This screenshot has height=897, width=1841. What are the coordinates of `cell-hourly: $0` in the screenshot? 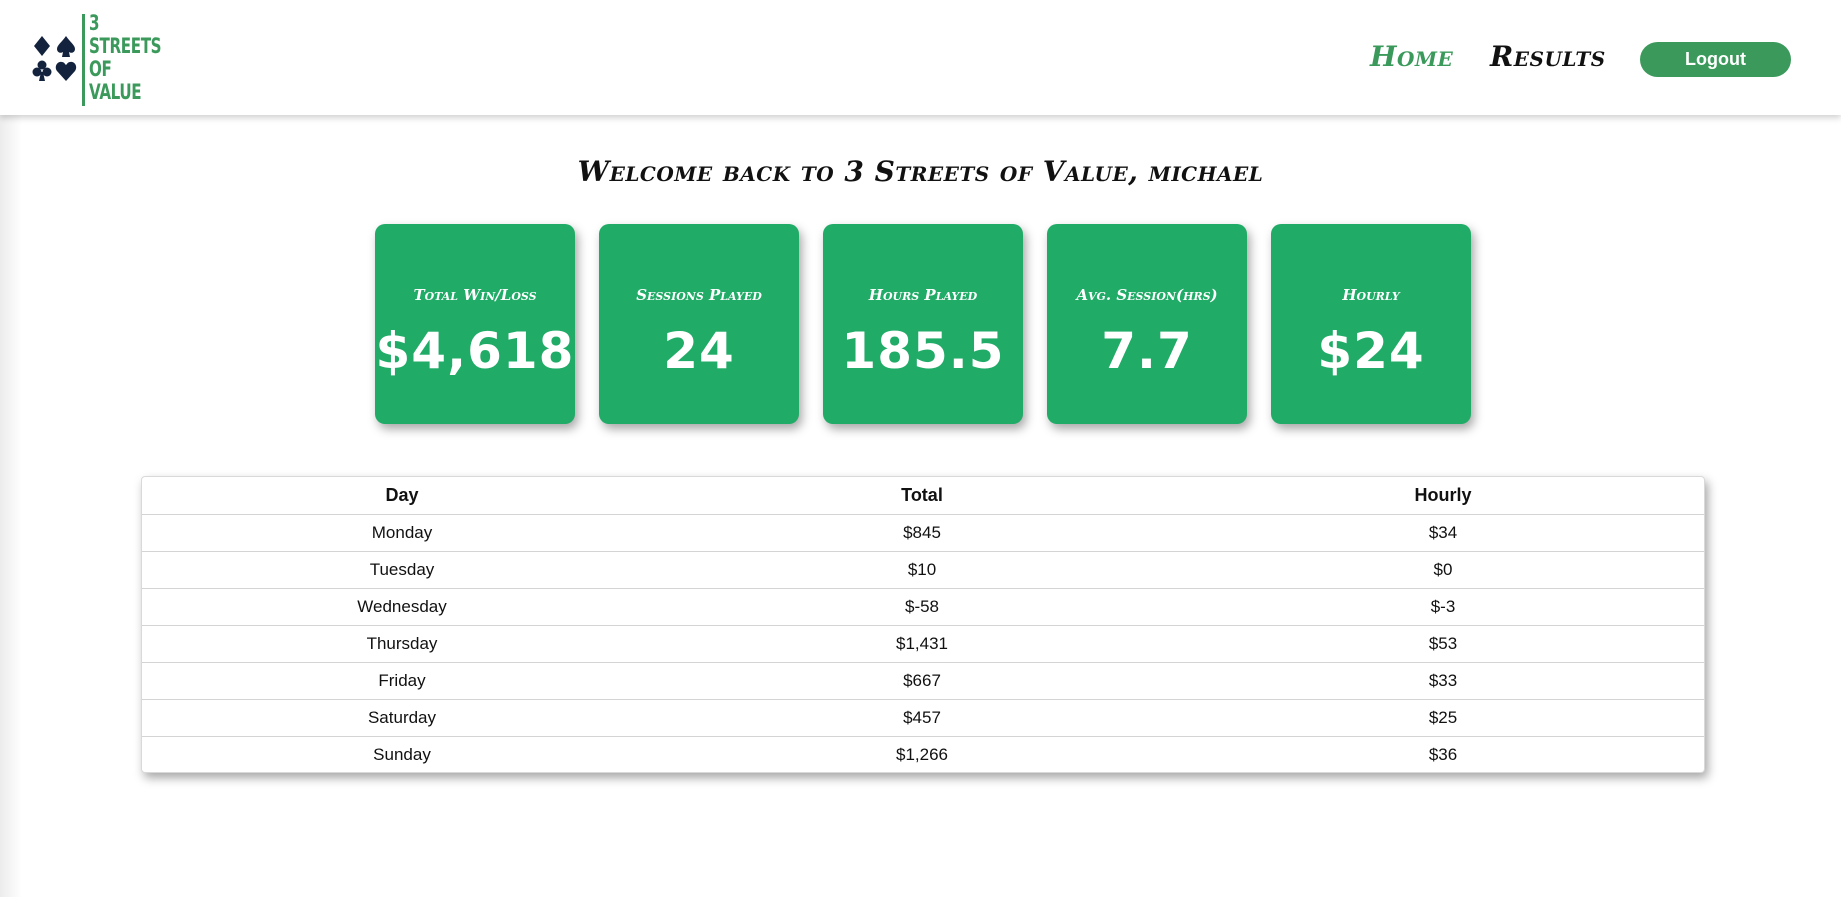 It's located at (1443, 569).